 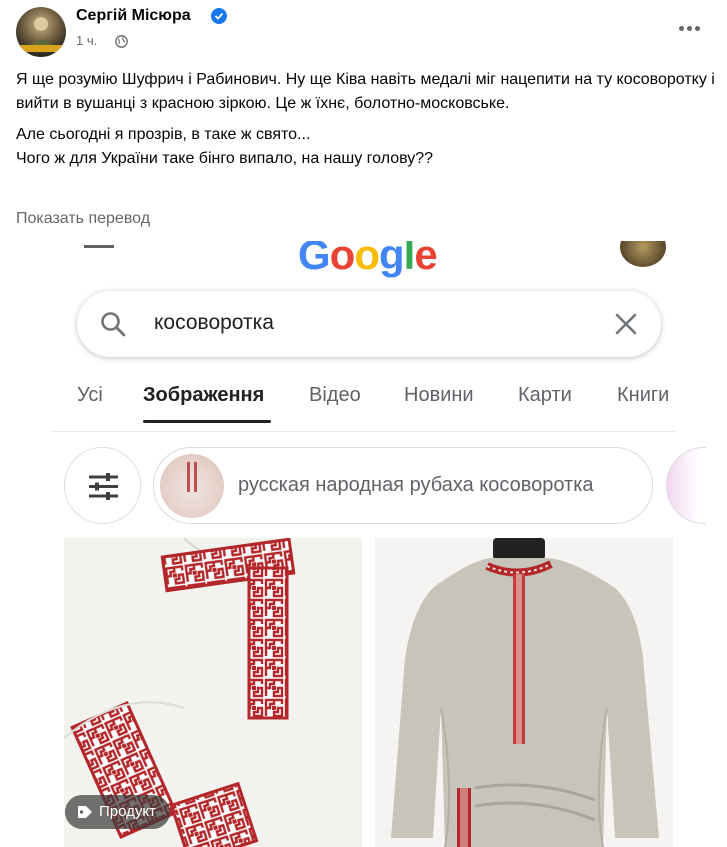 I want to click on google-logo: Google, so click(x=368, y=259).